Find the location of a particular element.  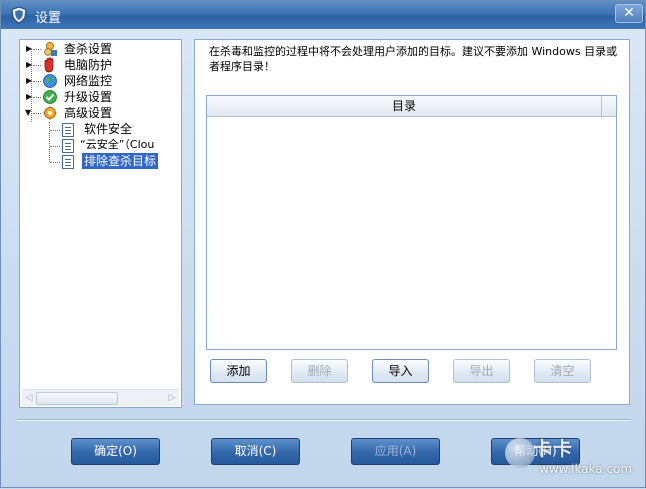

watermark-overlay: 卡卡 www.ikaka.com is located at coordinates (573, 460).